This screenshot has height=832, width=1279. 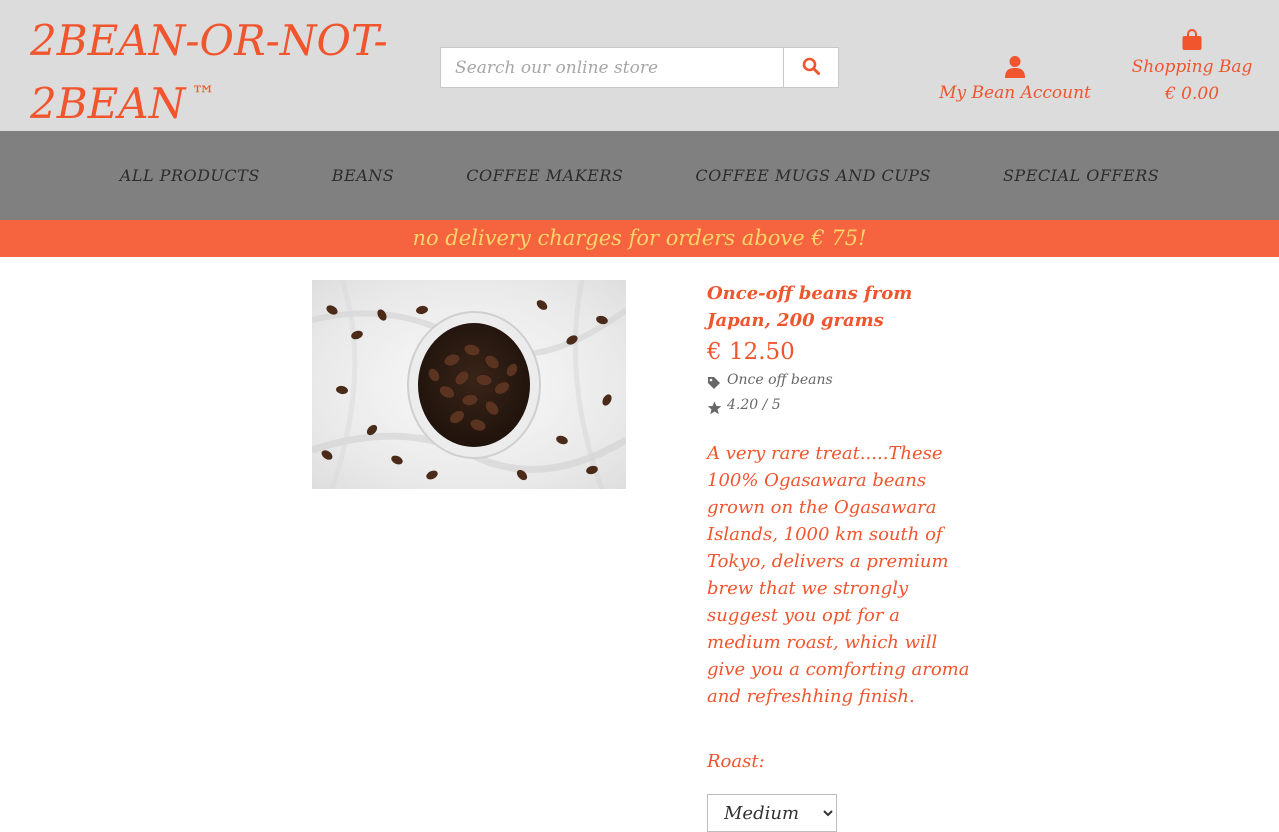 I want to click on product-image, so click(x=469, y=384).